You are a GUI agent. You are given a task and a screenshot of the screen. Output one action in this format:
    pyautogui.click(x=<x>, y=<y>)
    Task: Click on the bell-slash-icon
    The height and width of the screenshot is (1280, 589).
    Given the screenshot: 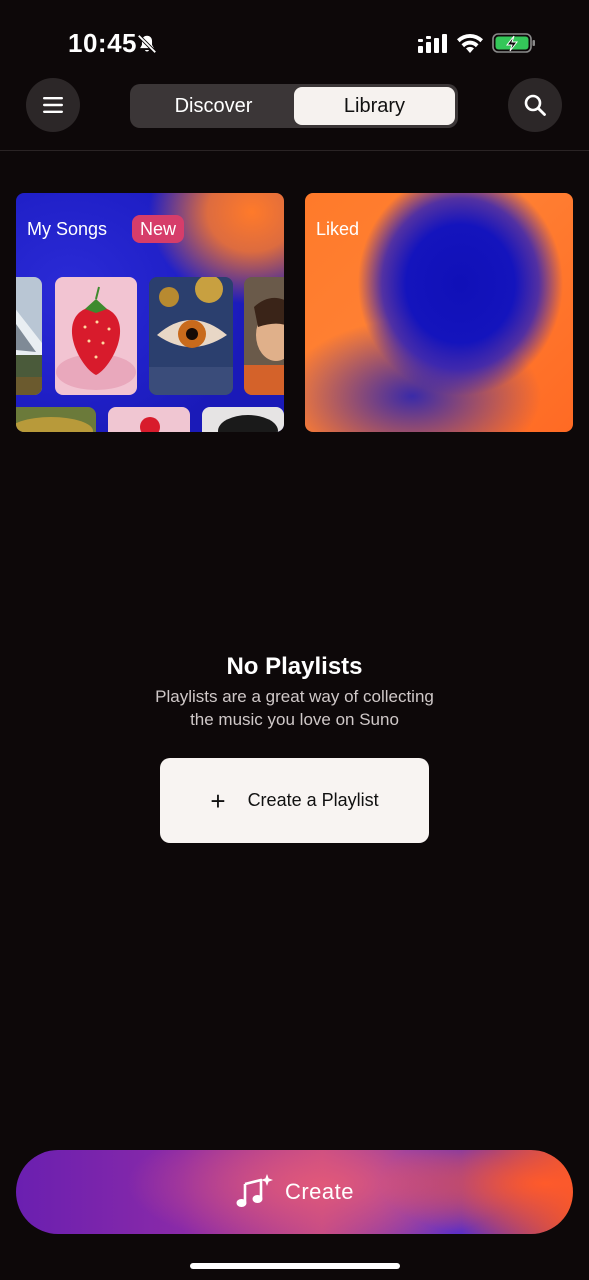 What is the action you would take?
    pyautogui.click(x=147, y=44)
    